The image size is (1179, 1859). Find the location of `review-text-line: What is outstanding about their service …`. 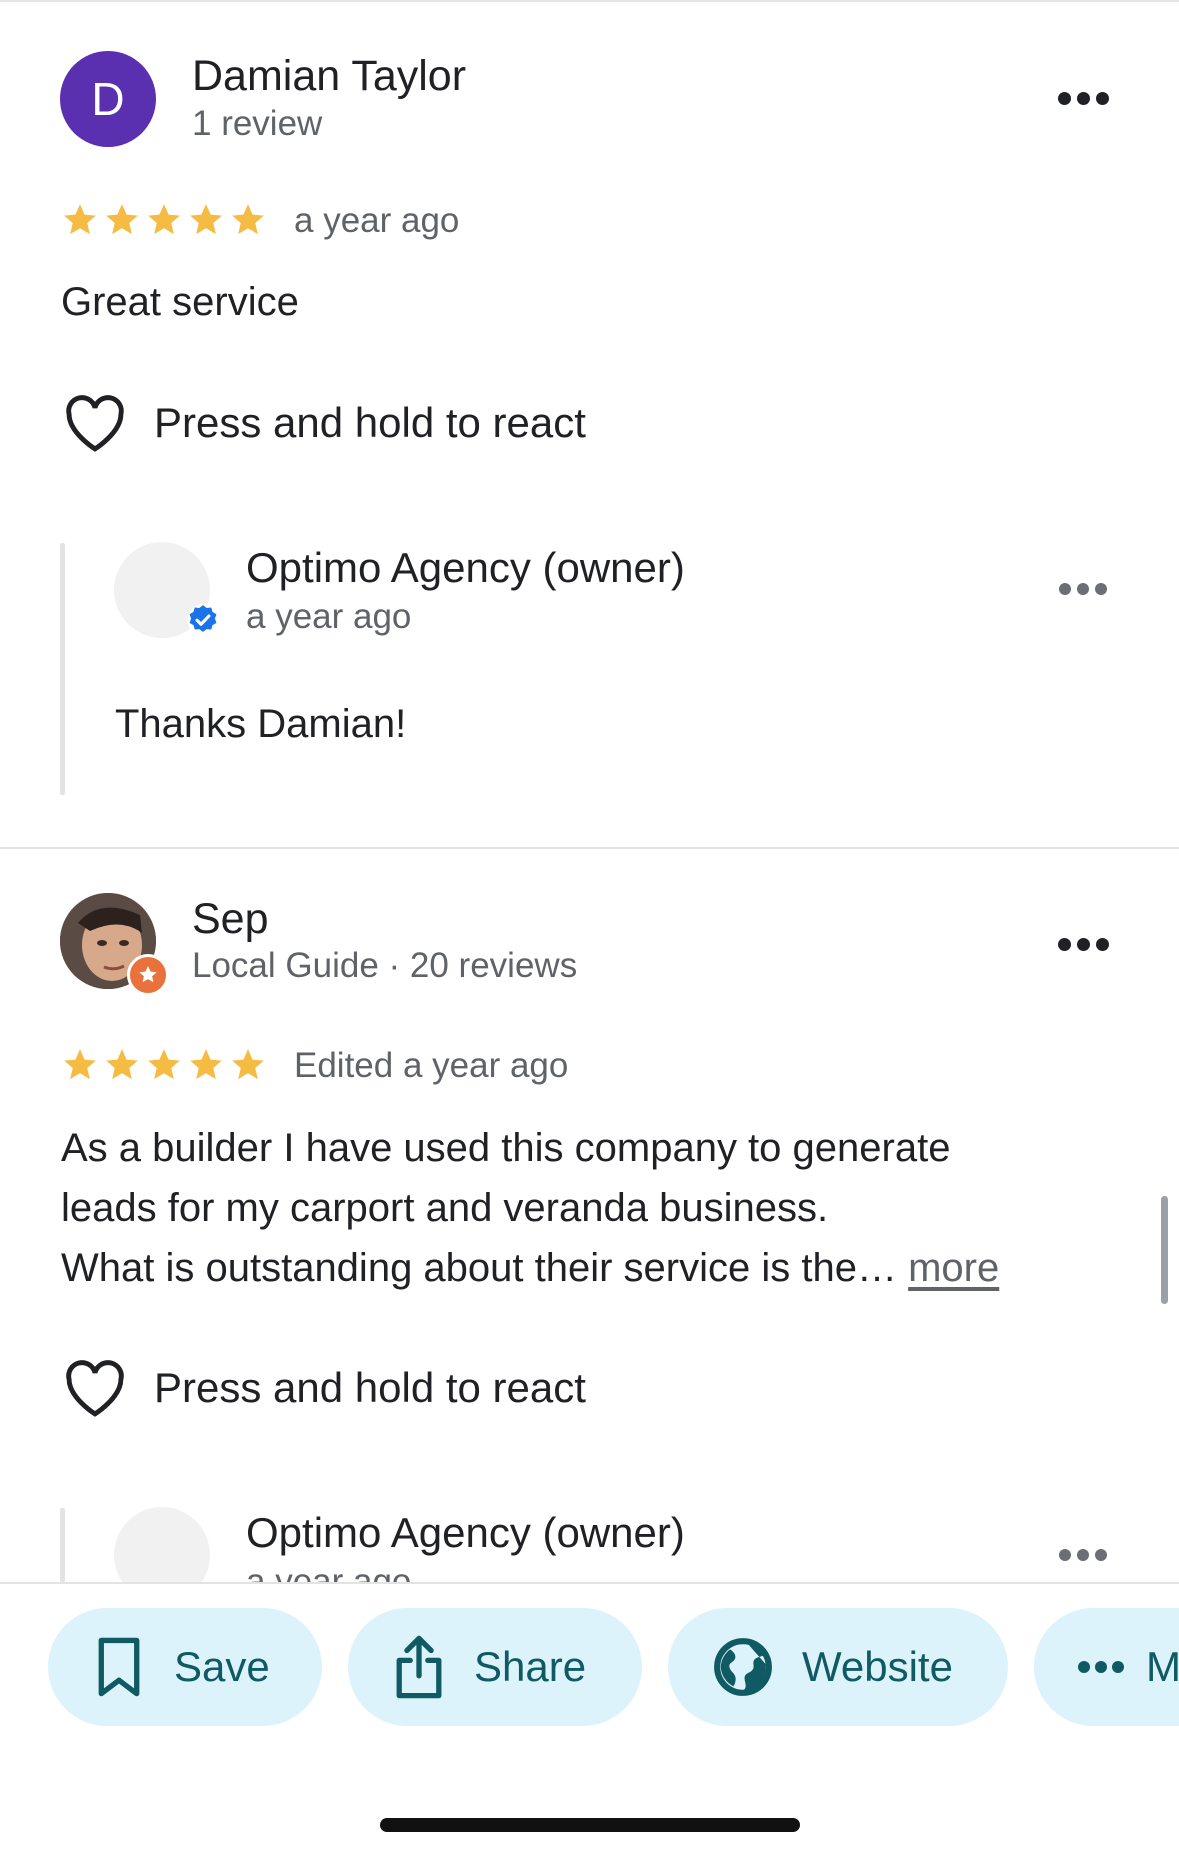

review-text-line: What is outstanding about their service … is located at coordinates (530, 1268).